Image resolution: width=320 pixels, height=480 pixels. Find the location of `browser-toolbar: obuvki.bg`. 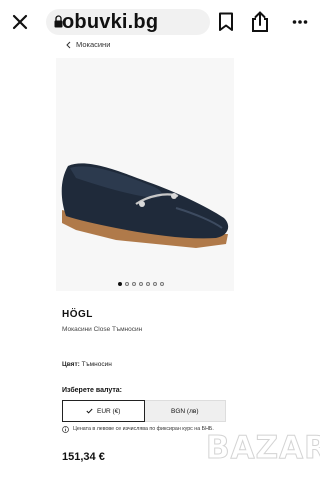

browser-toolbar: obuvki.bg is located at coordinates (159, 22).